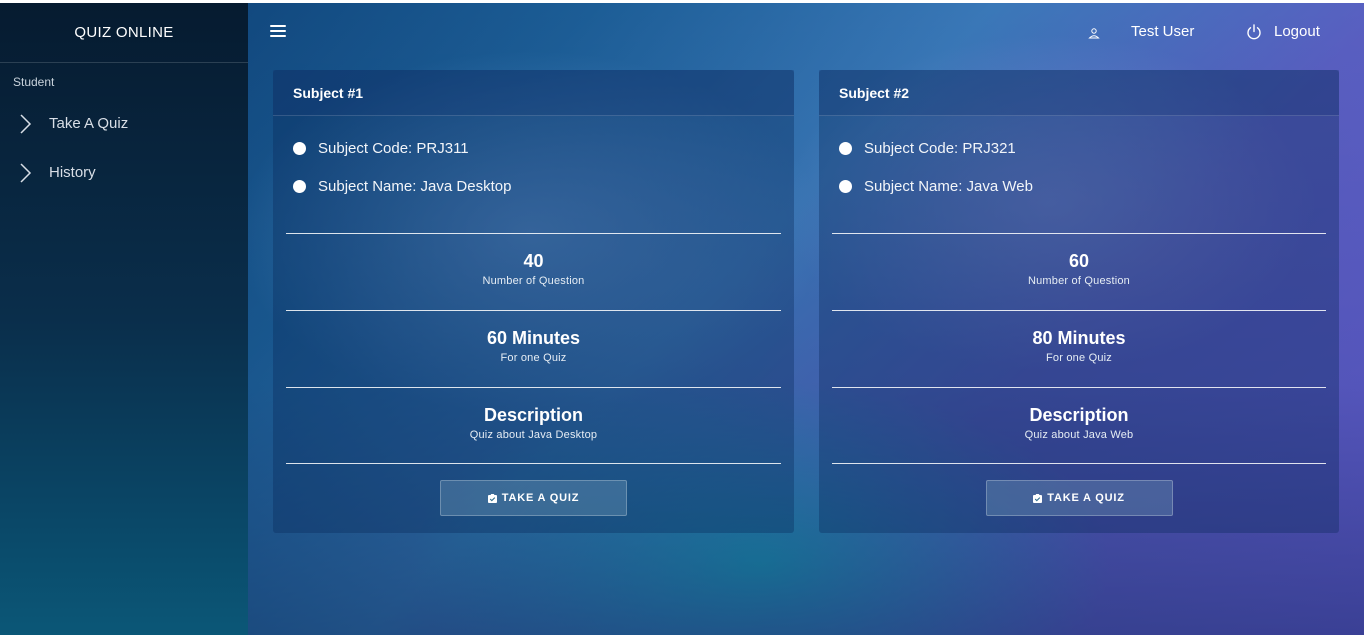  Describe the element at coordinates (533, 186) in the screenshot. I see `subject-name-item: Subject Name: Java Desktop` at that location.